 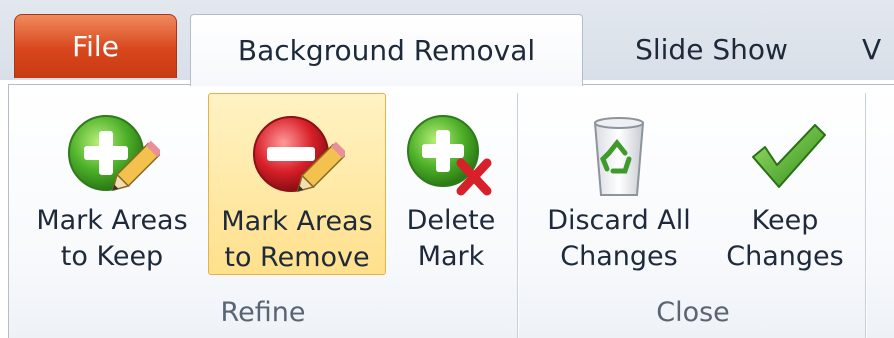 What do you see at coordinates (619, 256) in the screenshot?
I see `discard-label-line2: Changes` at bounding box center [619, 256].